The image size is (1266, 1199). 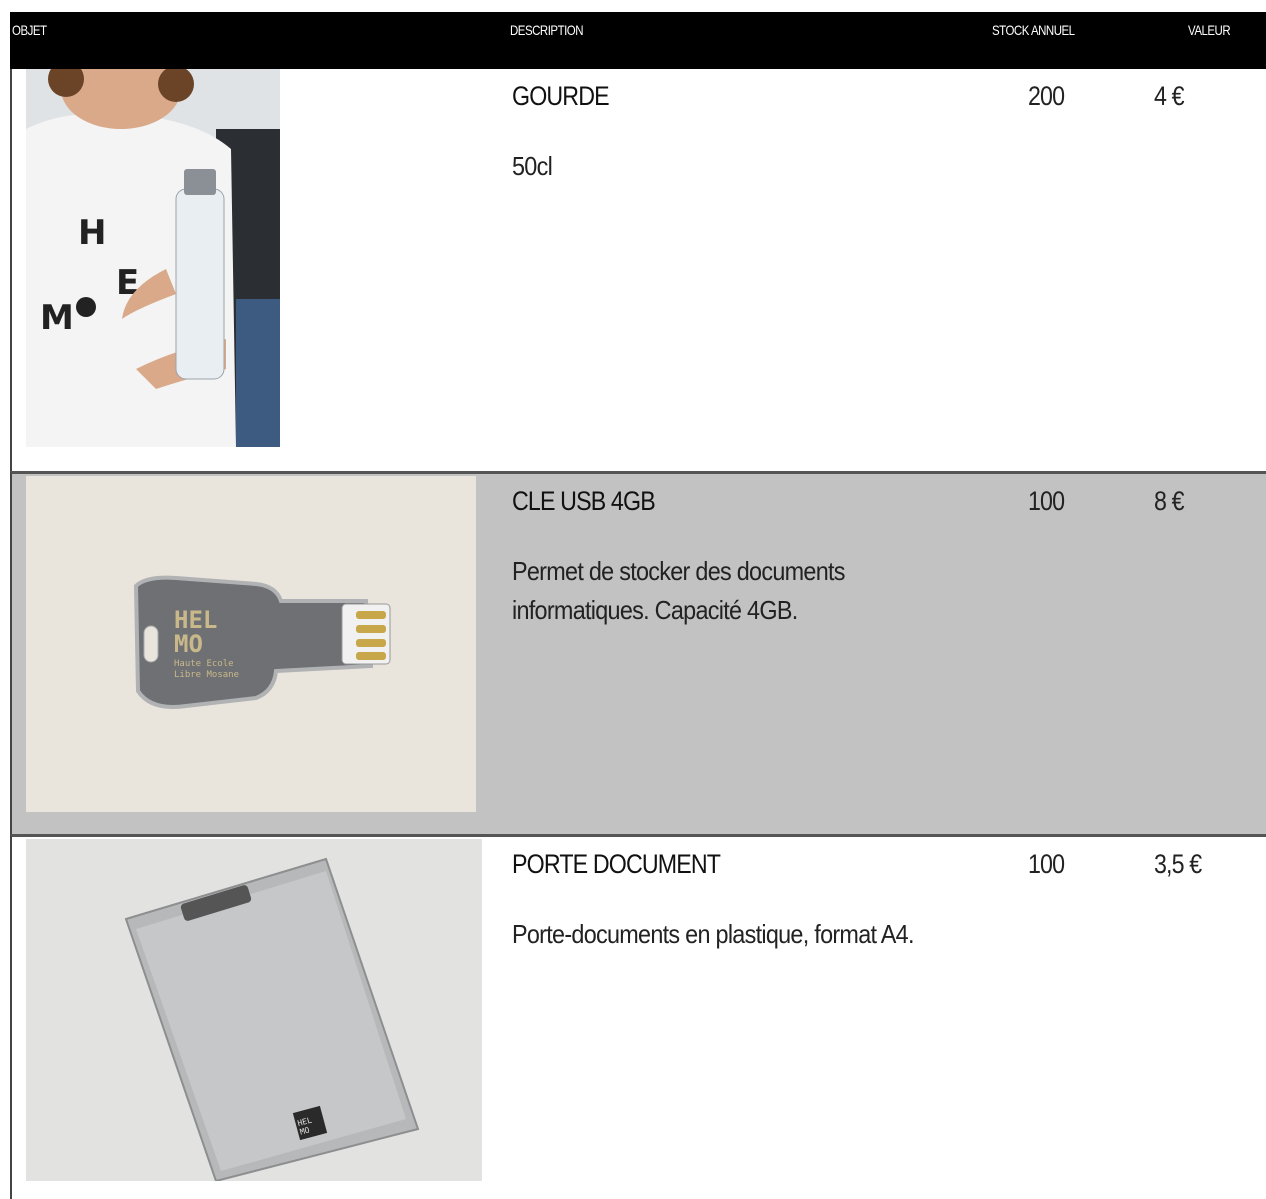 What do you see at coordinates (638, 40) in the screenshot?
I see `table-header: OBJET DESCRIPTION STOCK ANNUEL VALEUR` at bounding box center [638, 40].